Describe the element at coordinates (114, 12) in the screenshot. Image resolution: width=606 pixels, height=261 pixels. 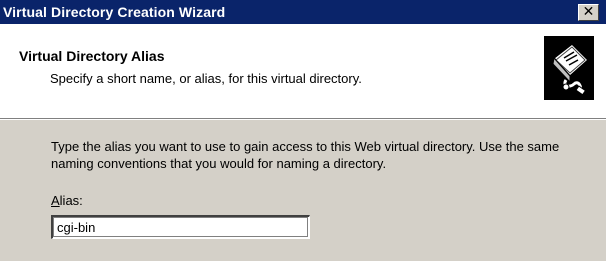
I see `window-title: Virtual Directory Creation Wizard` at that location.